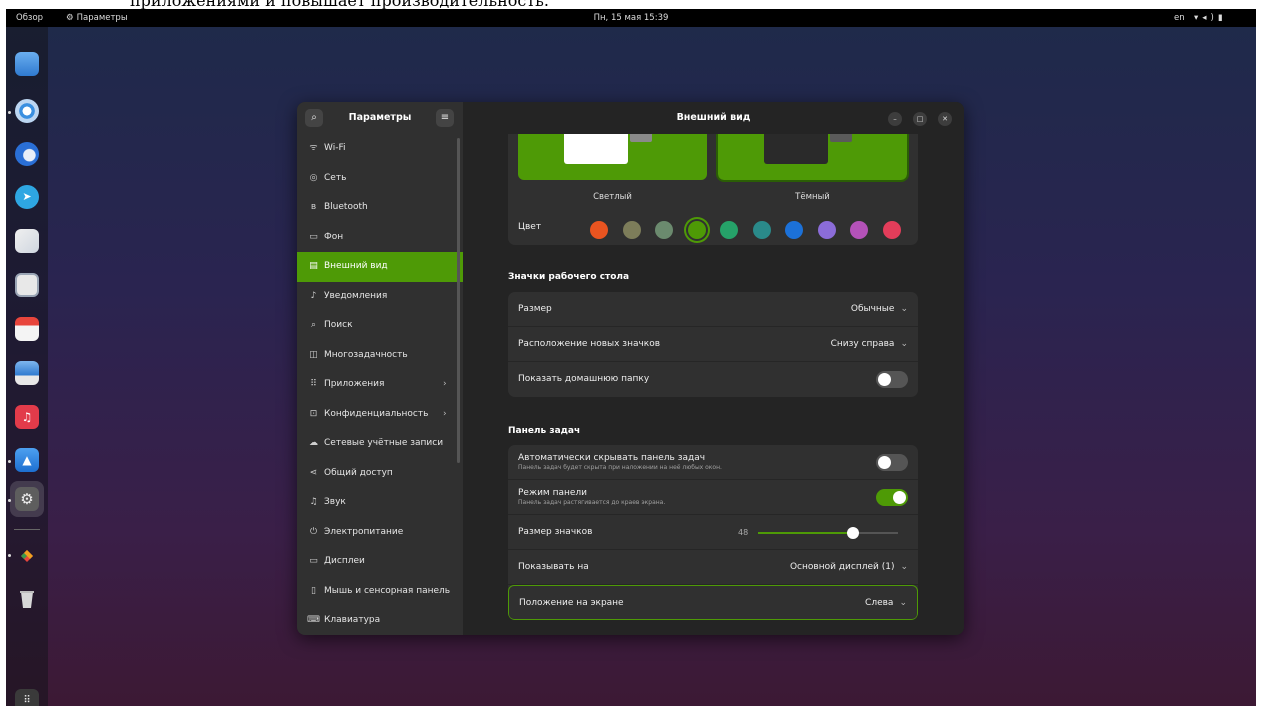 The height and width of the screenshot is (706, 1262). I want to click on sidebar-item-sharing: ⋖ Общий доступ, so click(380, 474).